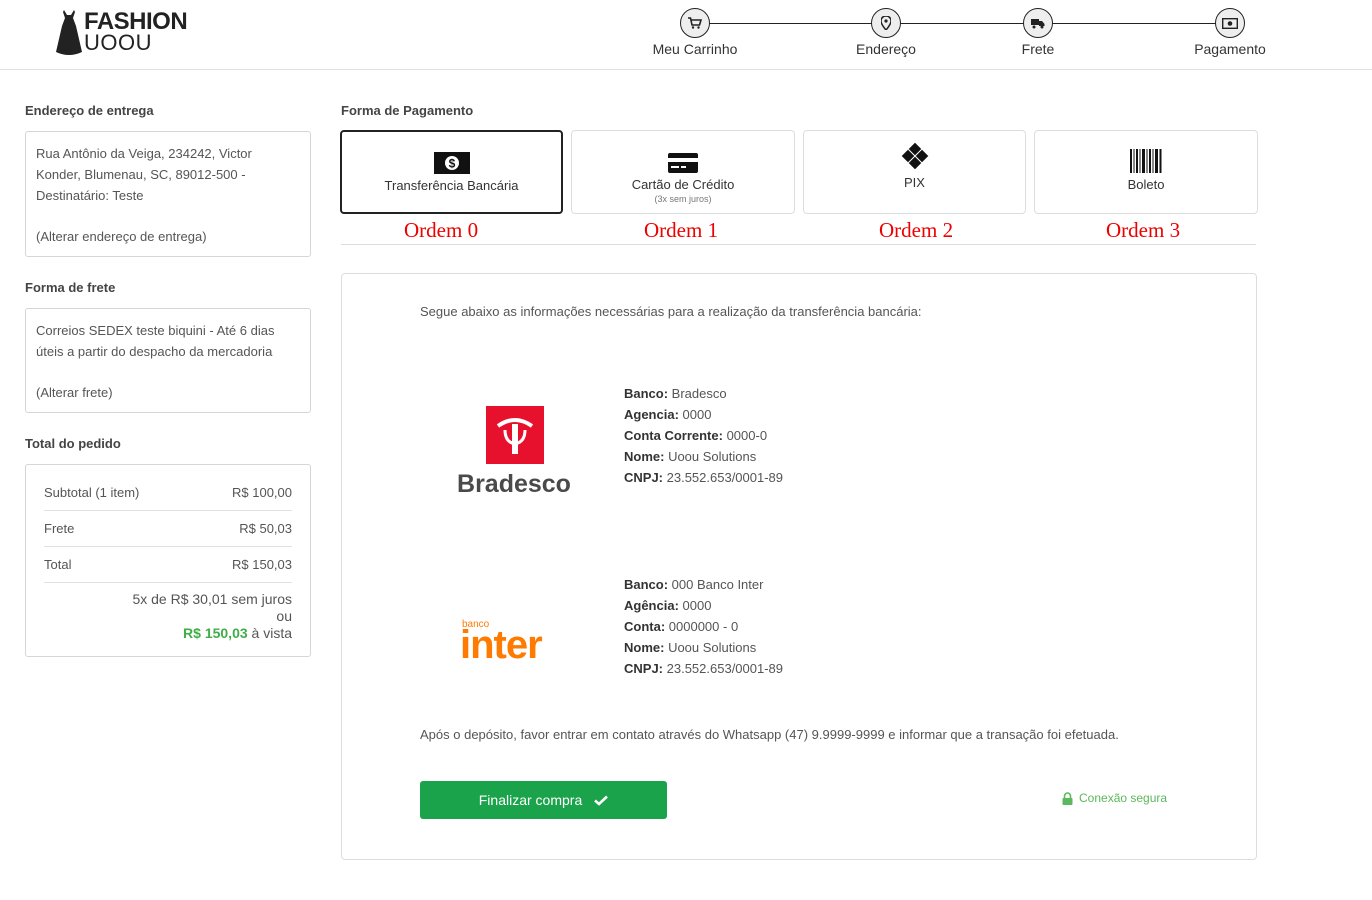  What do you see at coordinates (683, 199) in the screenshot?
I see `payment-method-sublabel: (3x sem juros)` at bounding box center [683, 199].